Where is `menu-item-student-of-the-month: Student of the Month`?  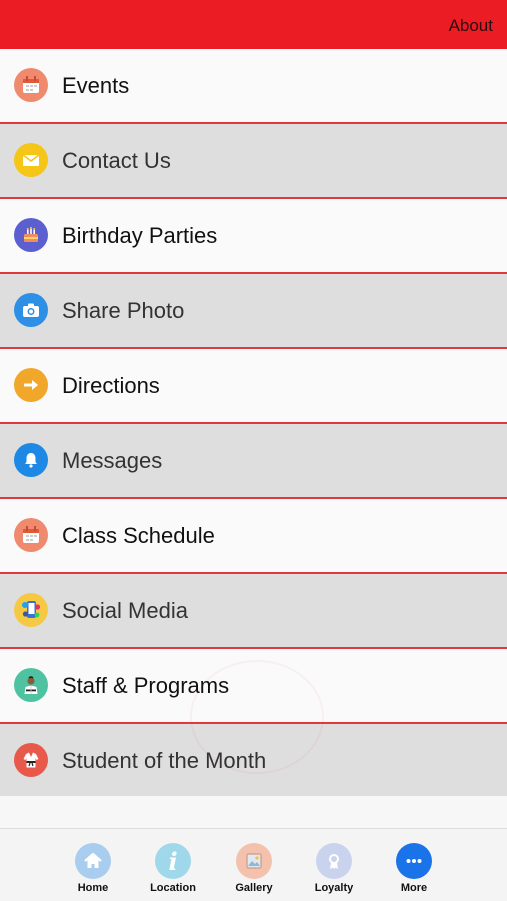 menu-item-student-of-the-month: Student of the Month is located at coordinates (253, 761).